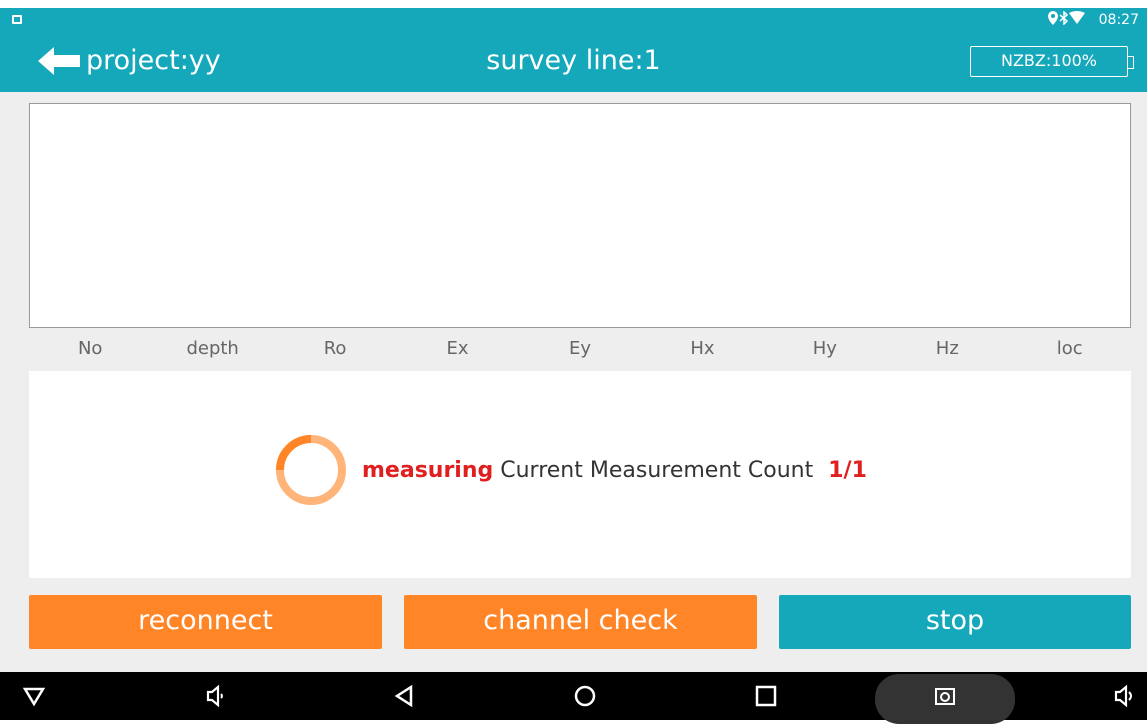 The height and width of the screenshot is (724, 1147). What do you see at coordinates (1052, 61) in the screenshot?
I see `device-battery-indicator: NZBZ:100%` at bounding box center [1052, 61].